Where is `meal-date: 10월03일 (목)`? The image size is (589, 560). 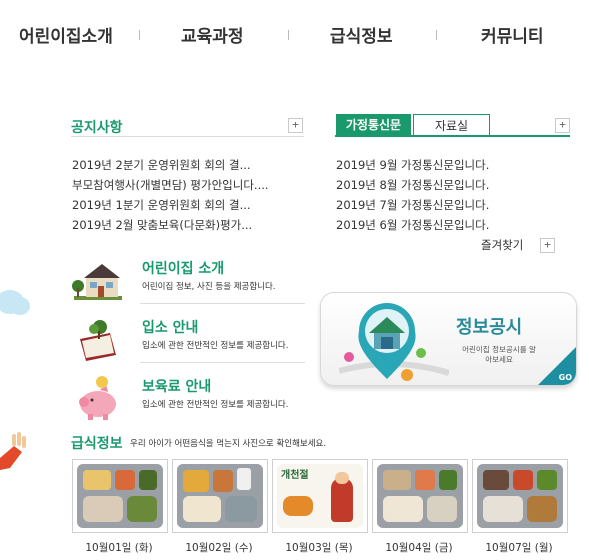
meal-date: 10월03일 (목) is located at coordinates (319, 548).